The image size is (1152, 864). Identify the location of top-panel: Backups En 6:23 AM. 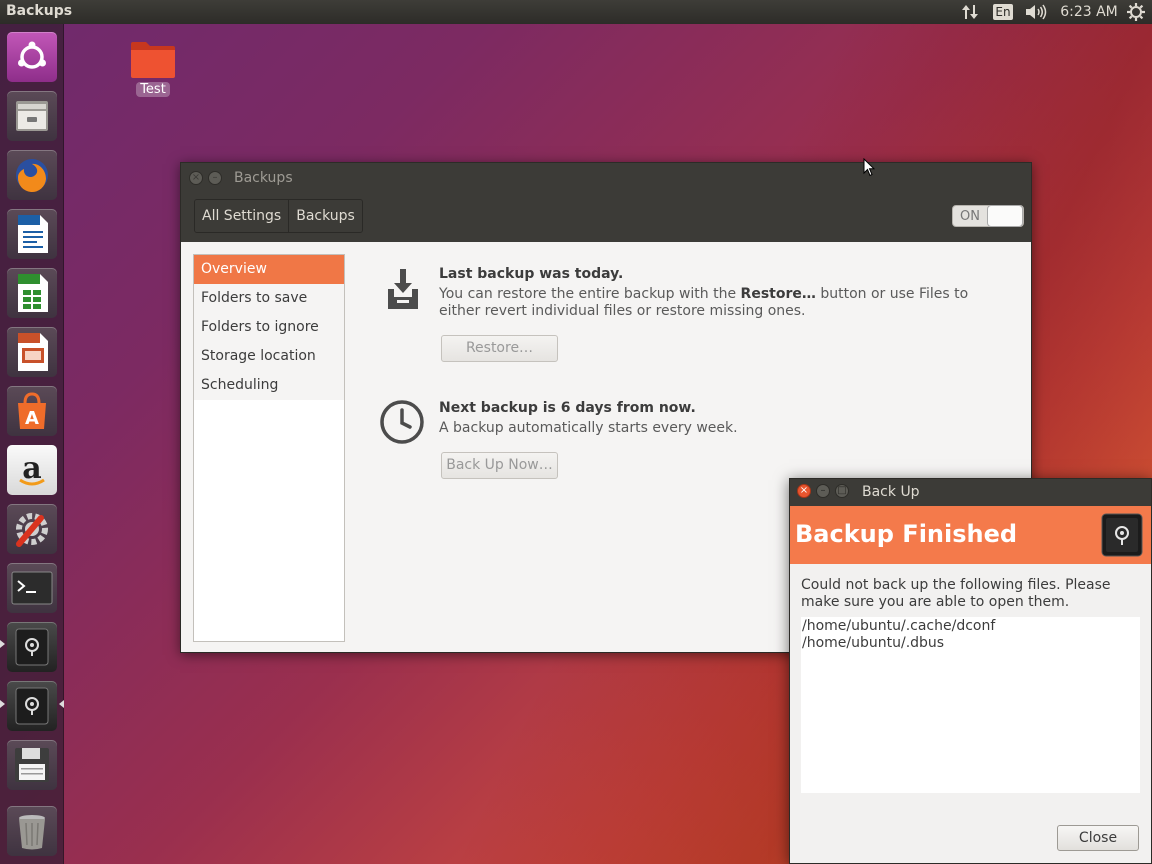
(576, 12).